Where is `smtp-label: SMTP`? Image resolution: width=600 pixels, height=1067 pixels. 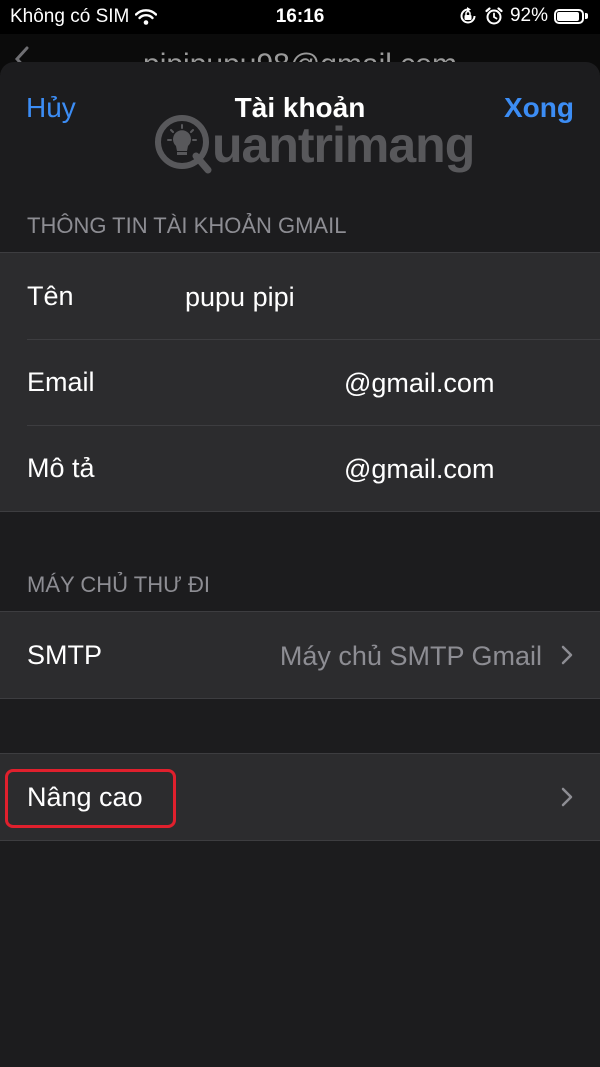 smtp-label: SMTP is located at coordinates (65, 655).